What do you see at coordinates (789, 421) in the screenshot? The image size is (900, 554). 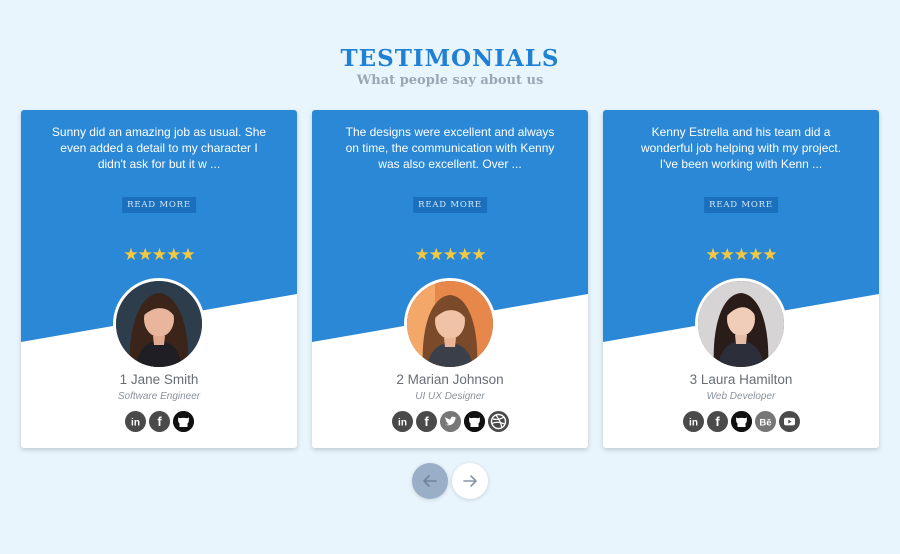 I see `youtube-icon` at bounding box center [789, 421].